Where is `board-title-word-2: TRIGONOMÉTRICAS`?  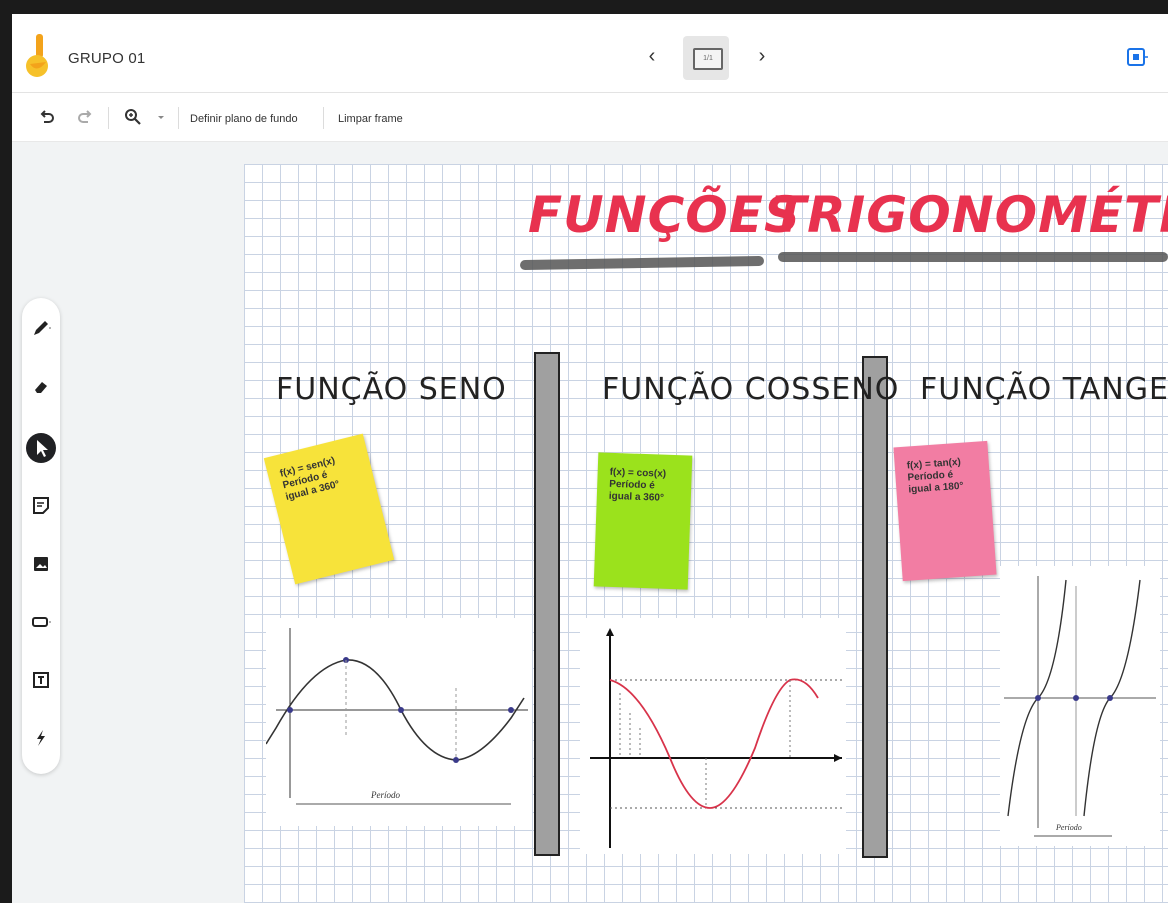
board-title-word-2: TRIGONOMÉTRICAS is located at coordinates (970, 215).